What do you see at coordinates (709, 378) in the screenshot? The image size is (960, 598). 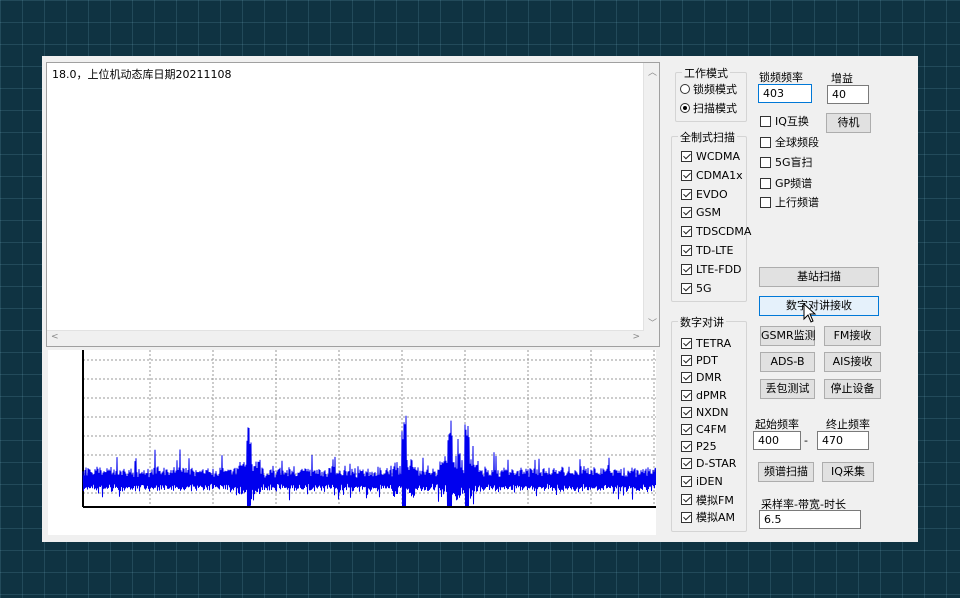 I see `digital-label: DMR` at bounding box center [709, 378].